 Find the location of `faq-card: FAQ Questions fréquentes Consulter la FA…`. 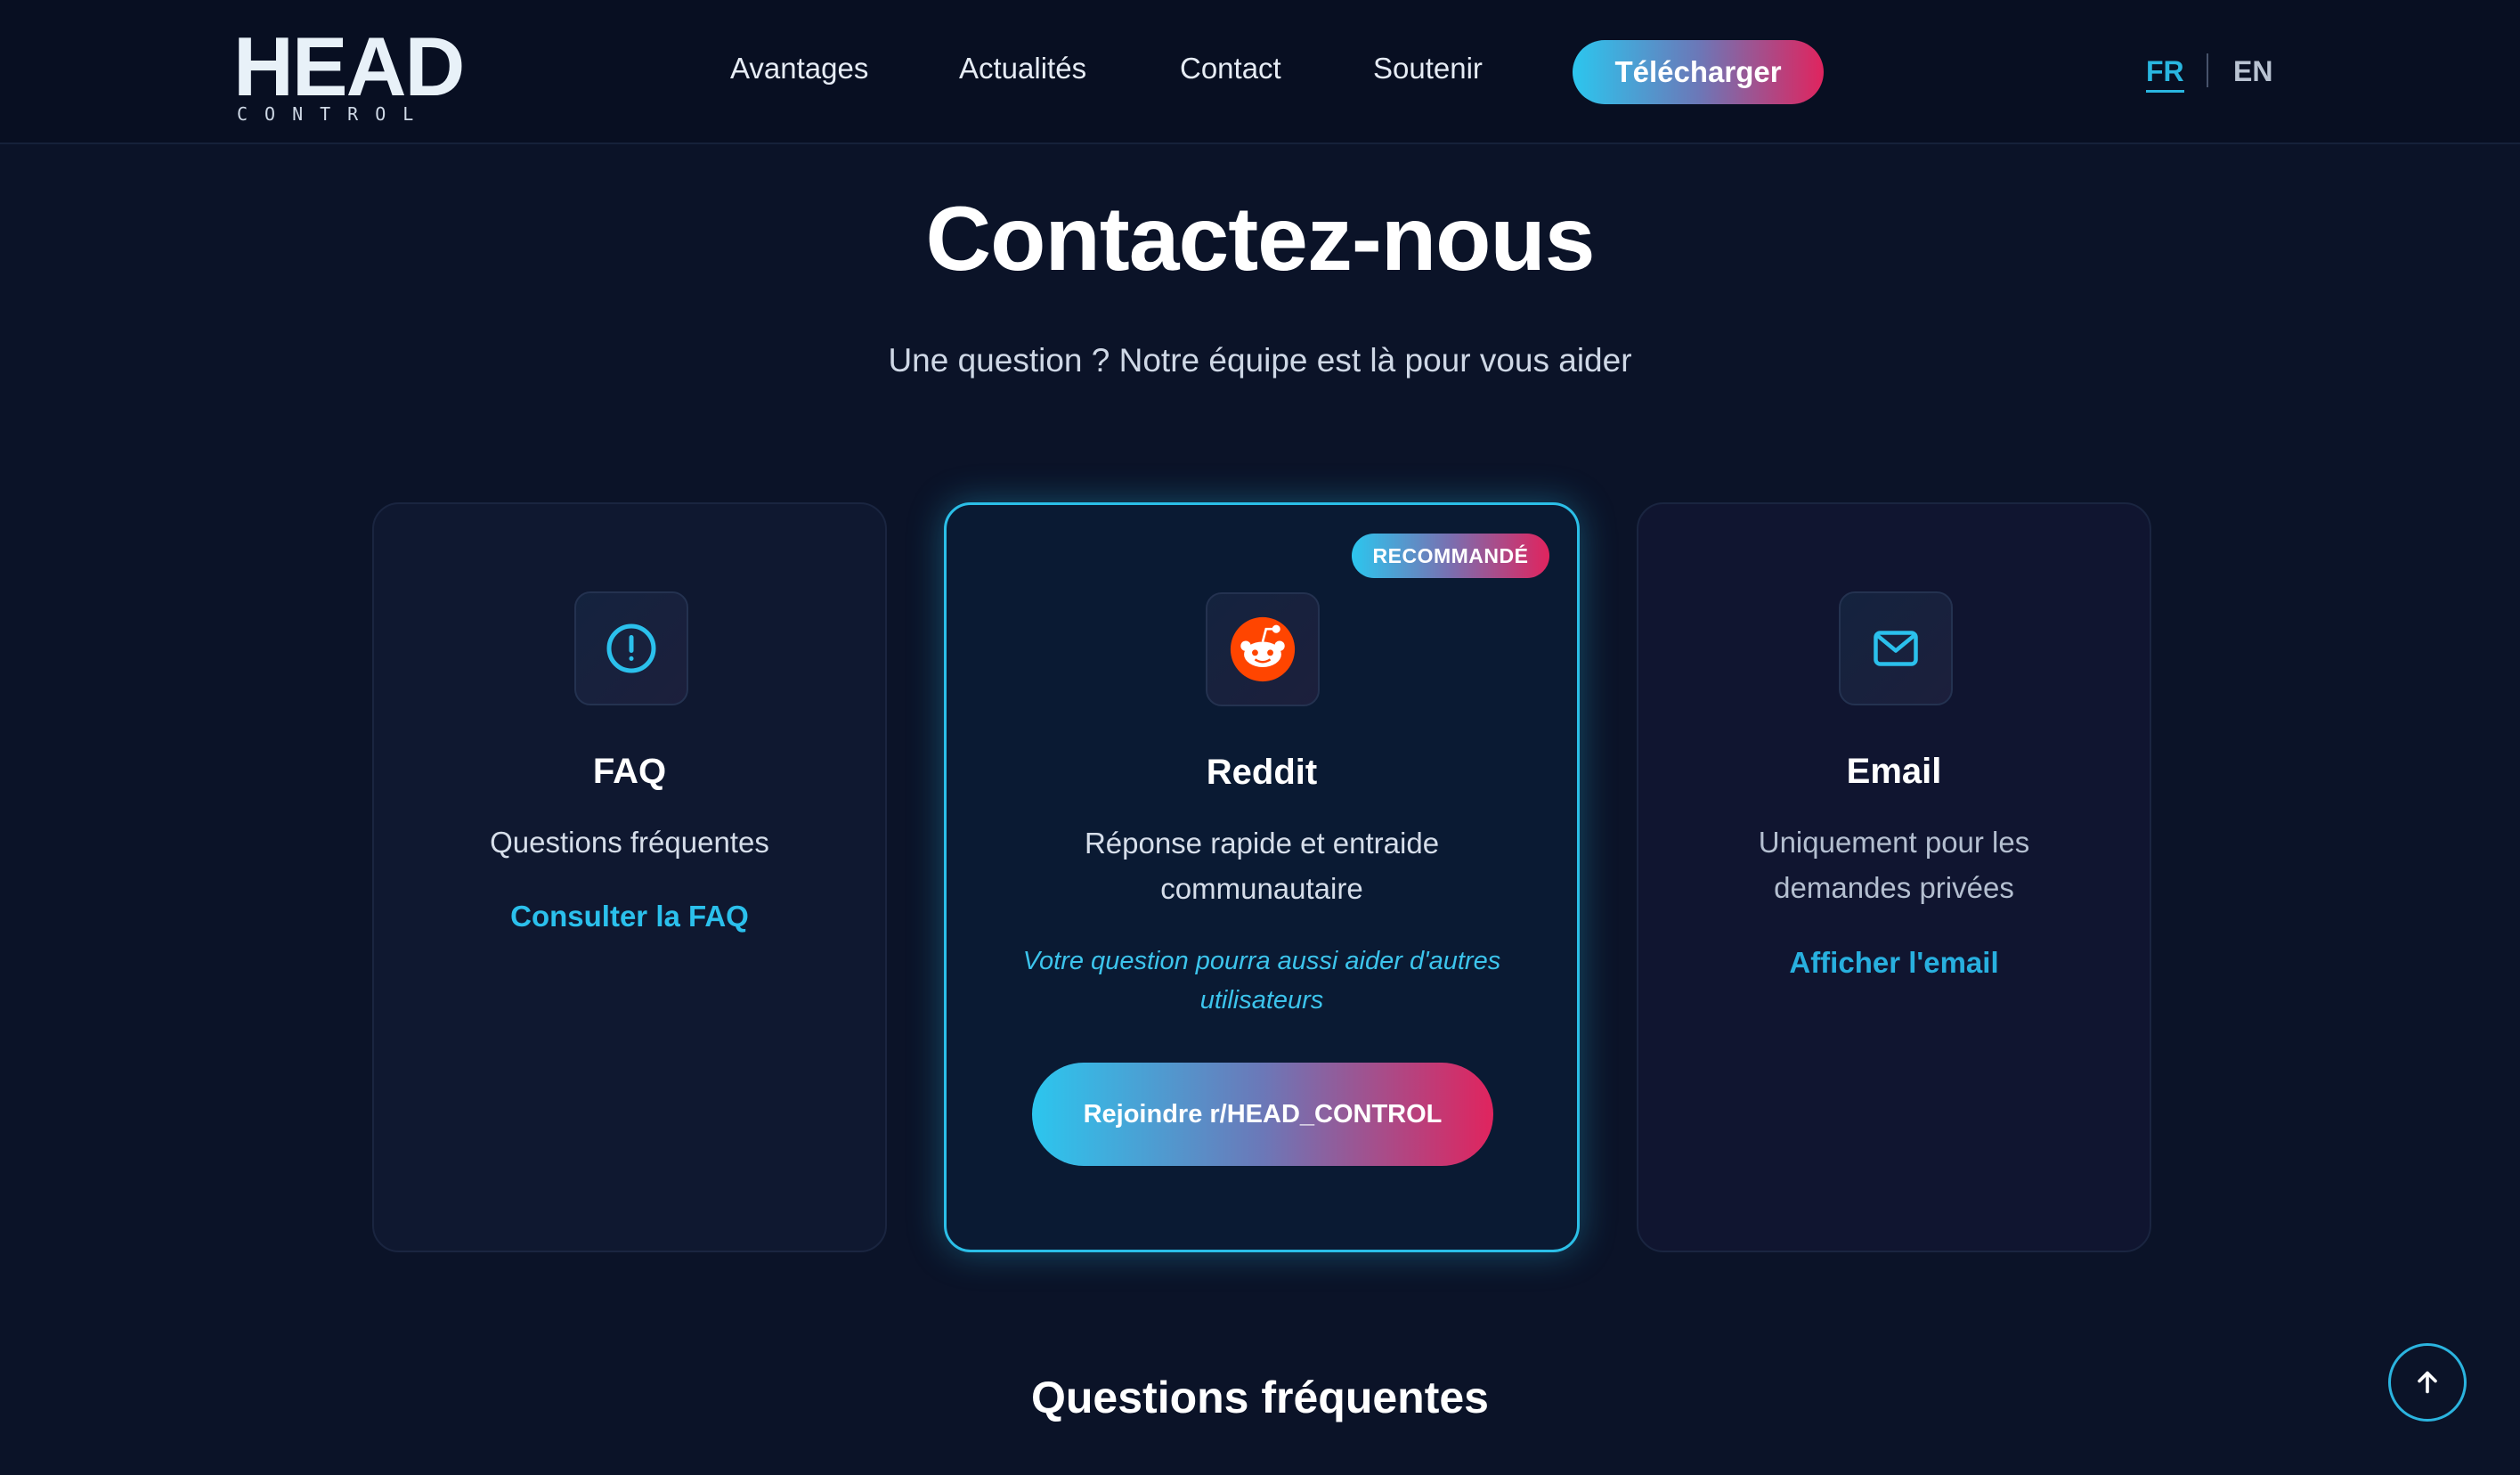

faq-card: FAQ Questions fréquentes Consulter la FA… is located at coordinates (629, 877).